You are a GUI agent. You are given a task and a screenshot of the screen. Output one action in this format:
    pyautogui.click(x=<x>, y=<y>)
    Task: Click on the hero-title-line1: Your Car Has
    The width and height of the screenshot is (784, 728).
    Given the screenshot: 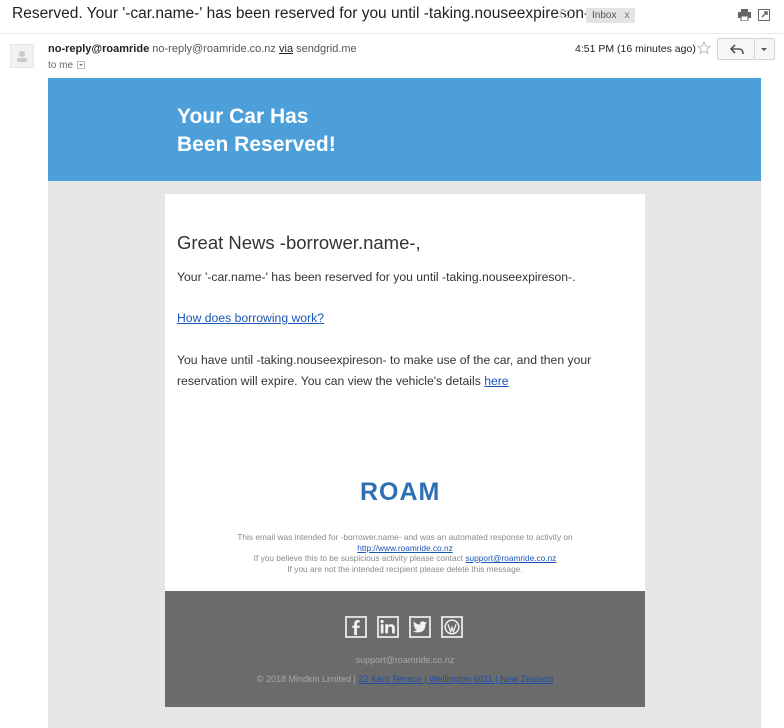 What is the action you would take?
    pyautogui.click(x=243, y=116)
    